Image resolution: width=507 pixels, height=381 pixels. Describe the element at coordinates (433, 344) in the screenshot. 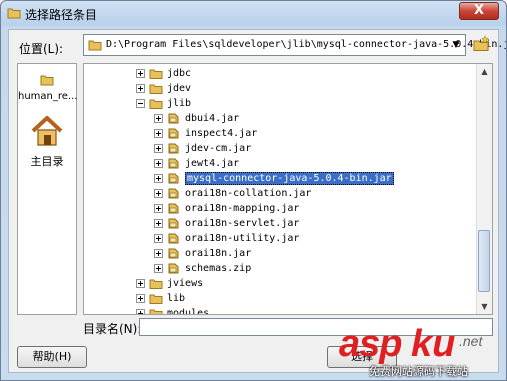

I see `watermark-brand-k: ku` at that location.